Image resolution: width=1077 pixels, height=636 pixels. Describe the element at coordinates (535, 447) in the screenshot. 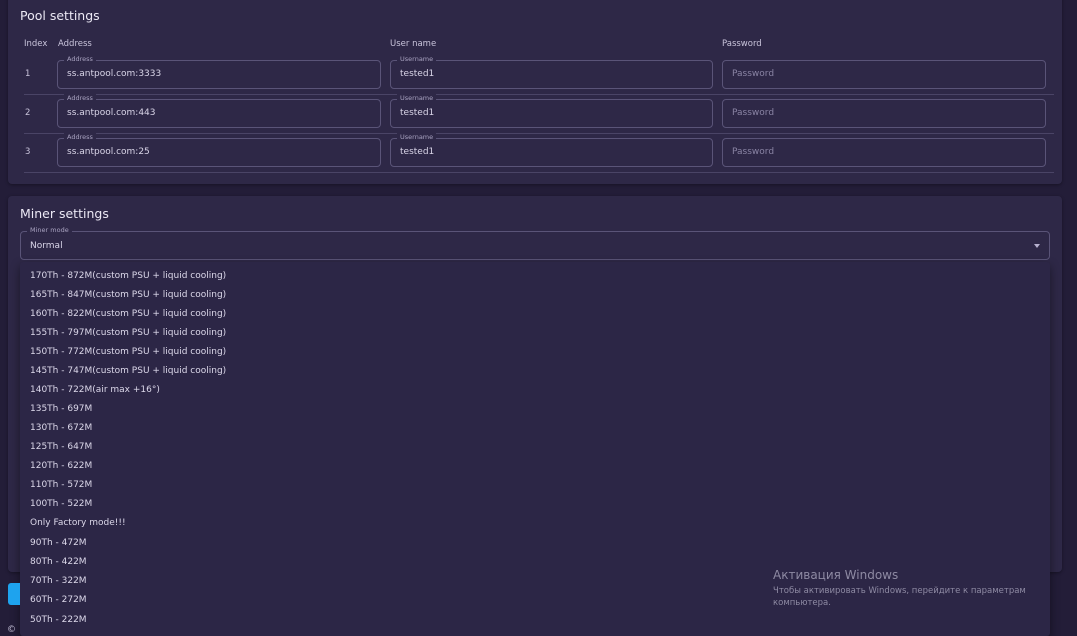

I see `dropdown-option: 125Th - 647M` at that location.